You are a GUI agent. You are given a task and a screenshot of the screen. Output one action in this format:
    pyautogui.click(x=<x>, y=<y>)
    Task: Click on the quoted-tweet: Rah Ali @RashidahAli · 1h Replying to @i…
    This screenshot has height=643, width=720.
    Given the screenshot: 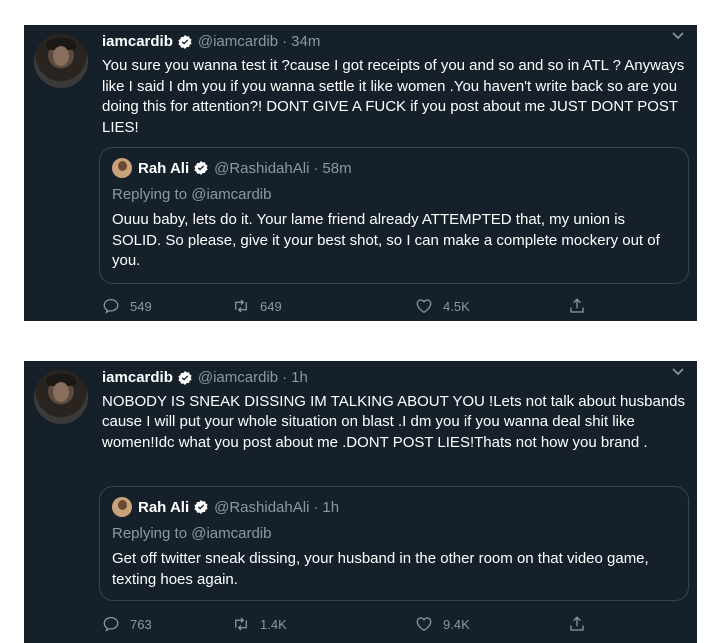 What is the action you would take?
    pyautogui.click(x=394, y=543)
    